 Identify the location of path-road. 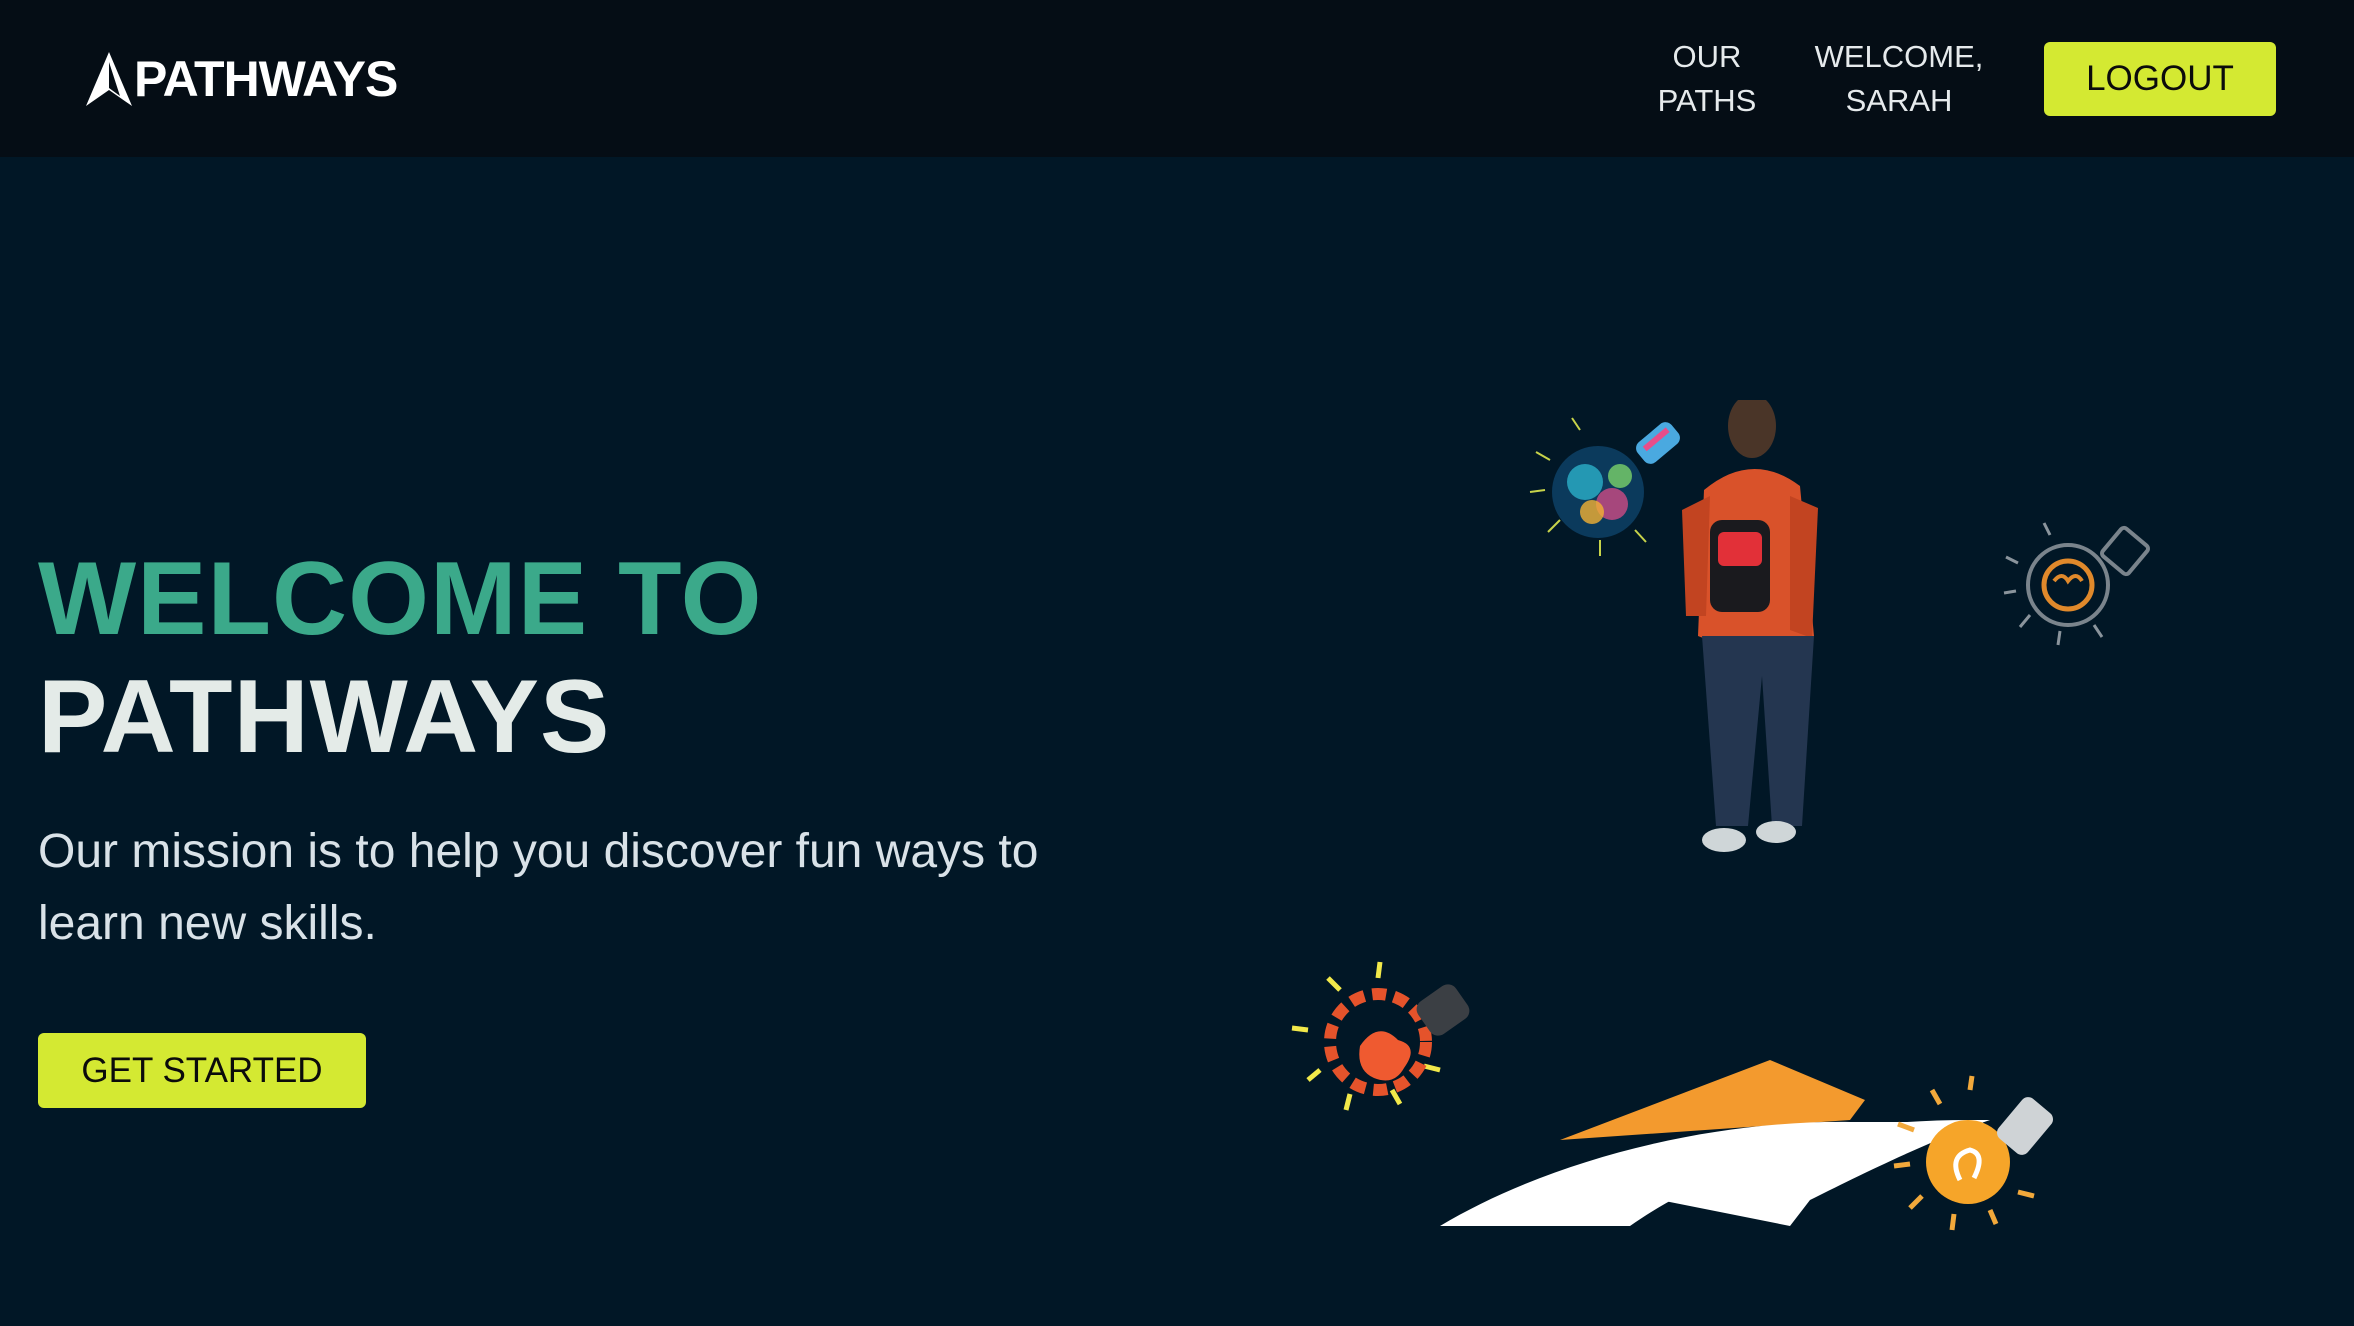
(1715, 1143).